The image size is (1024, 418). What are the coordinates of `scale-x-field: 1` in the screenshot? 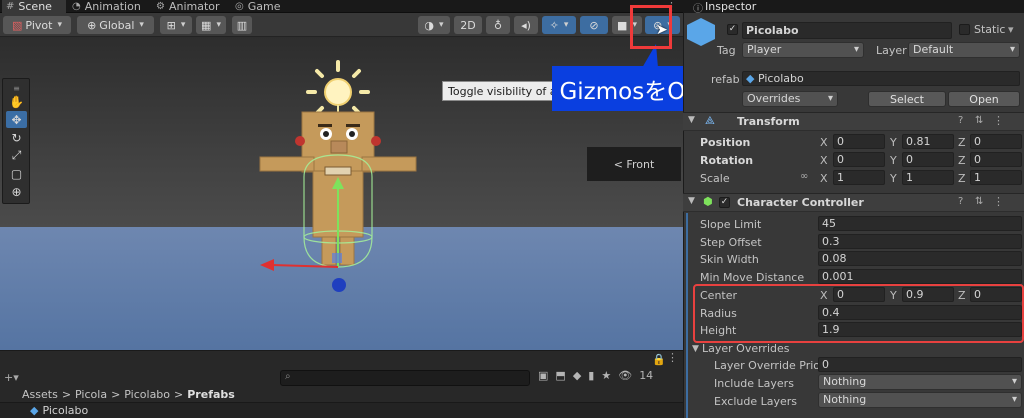 It's located at (859, 177).